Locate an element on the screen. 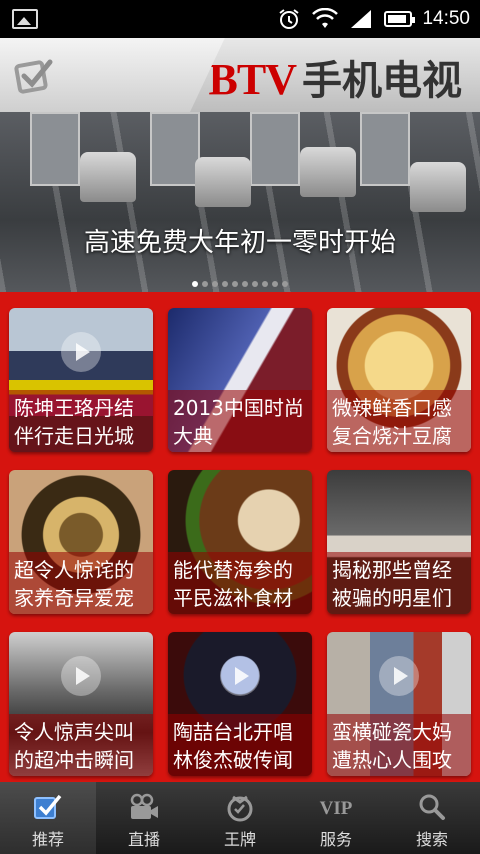 The image size is (480, 854). recommend-icon is located at coordinates (48, 807).